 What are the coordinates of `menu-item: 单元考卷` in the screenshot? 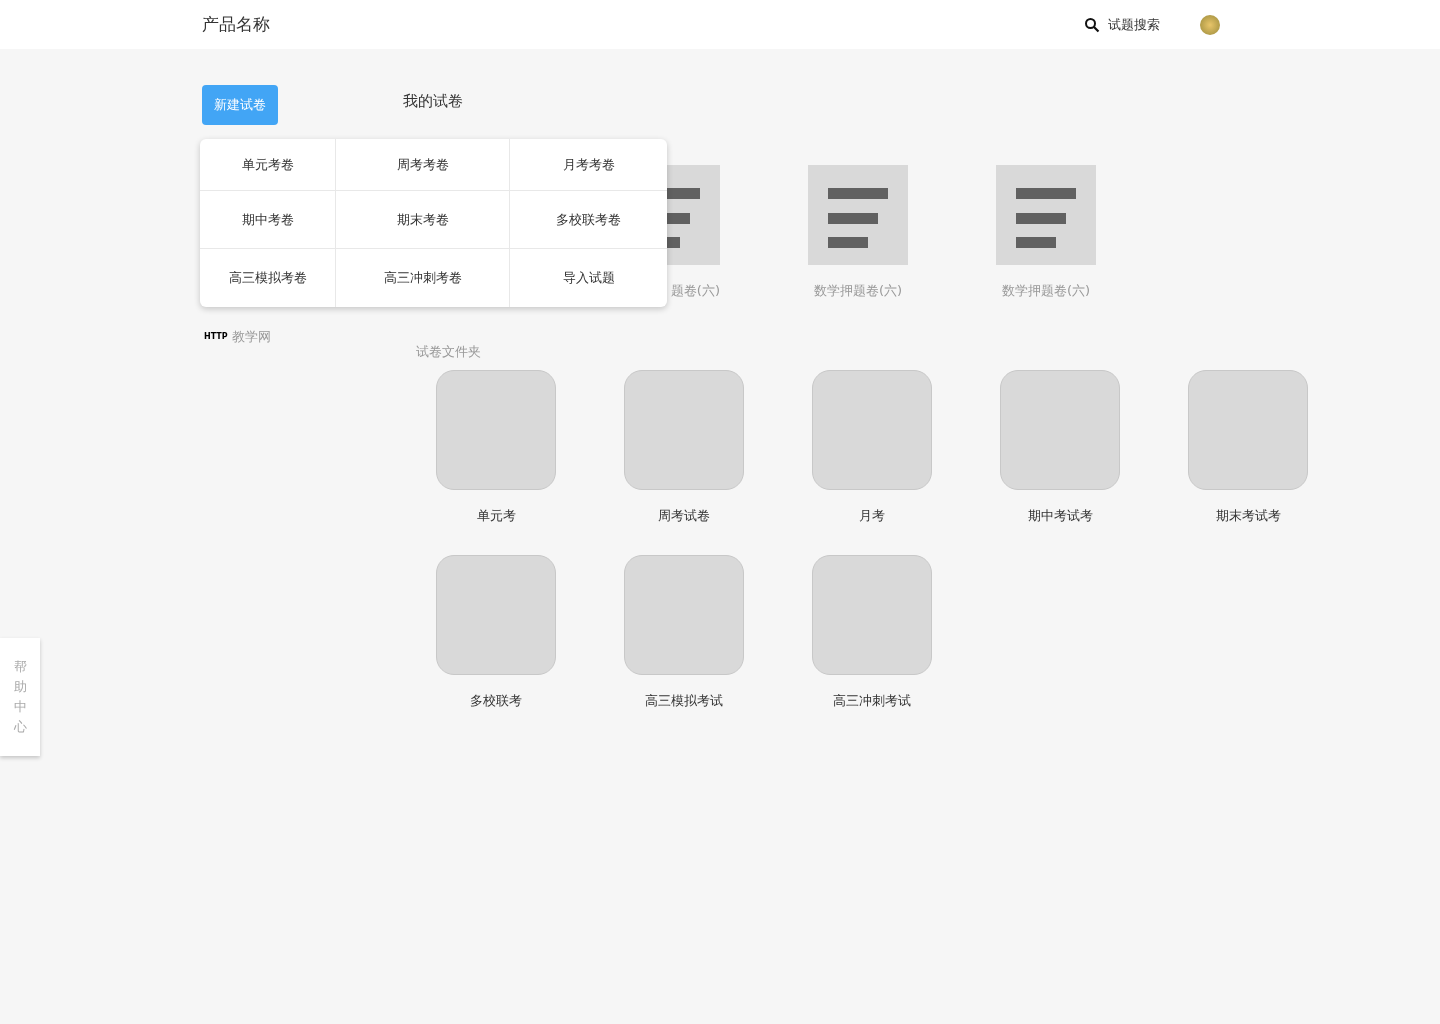 It's located at (268, 164).